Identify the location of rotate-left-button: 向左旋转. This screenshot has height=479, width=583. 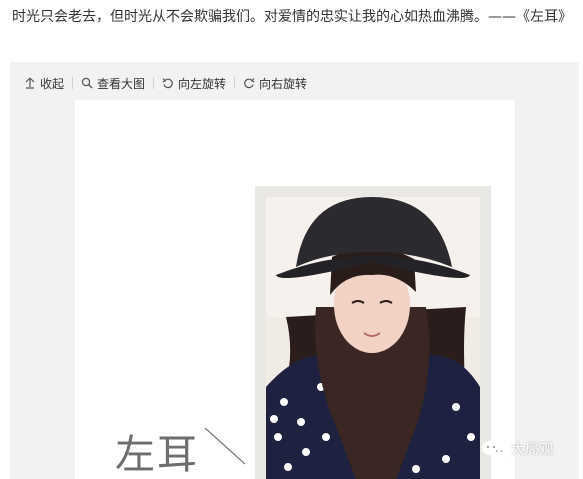
(194, 83).